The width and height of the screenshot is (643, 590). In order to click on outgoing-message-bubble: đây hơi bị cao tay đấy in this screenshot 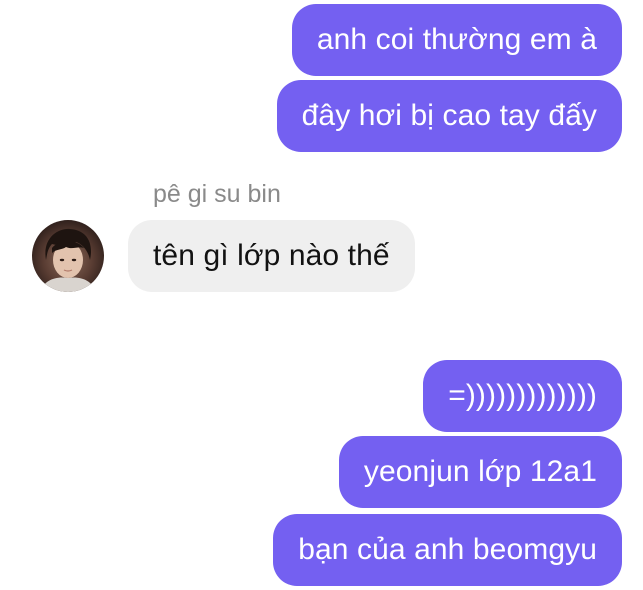, I will do `click(449, 116)`.